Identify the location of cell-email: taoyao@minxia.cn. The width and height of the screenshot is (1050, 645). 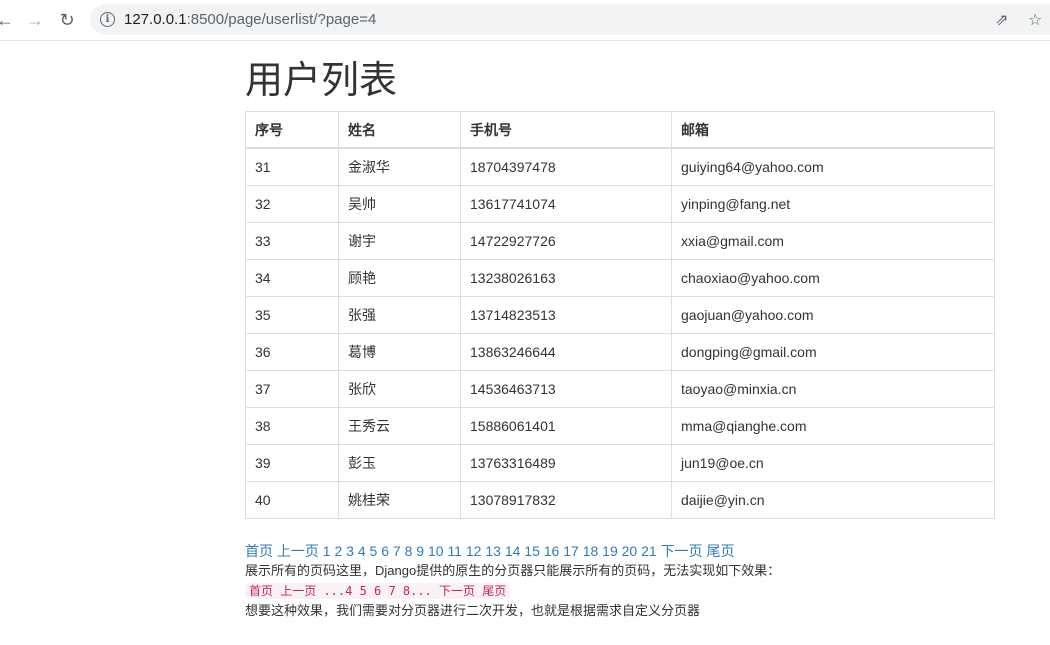
(833, 389).